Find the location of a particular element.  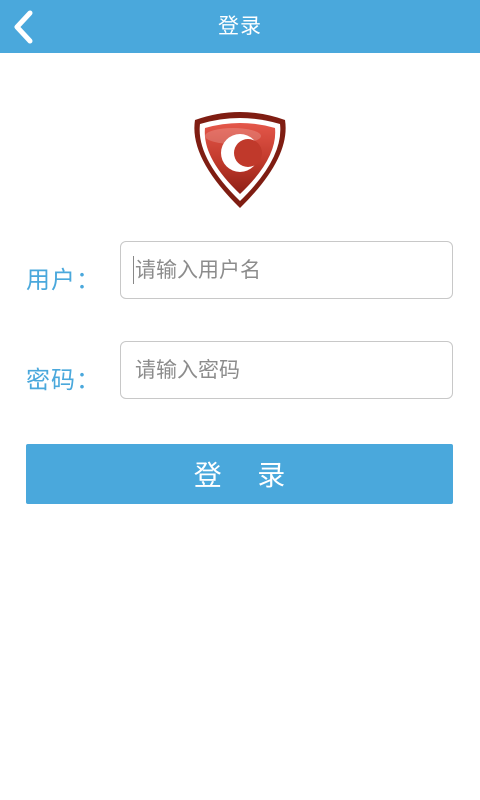

app-logo is located at coordinates (240, 160).